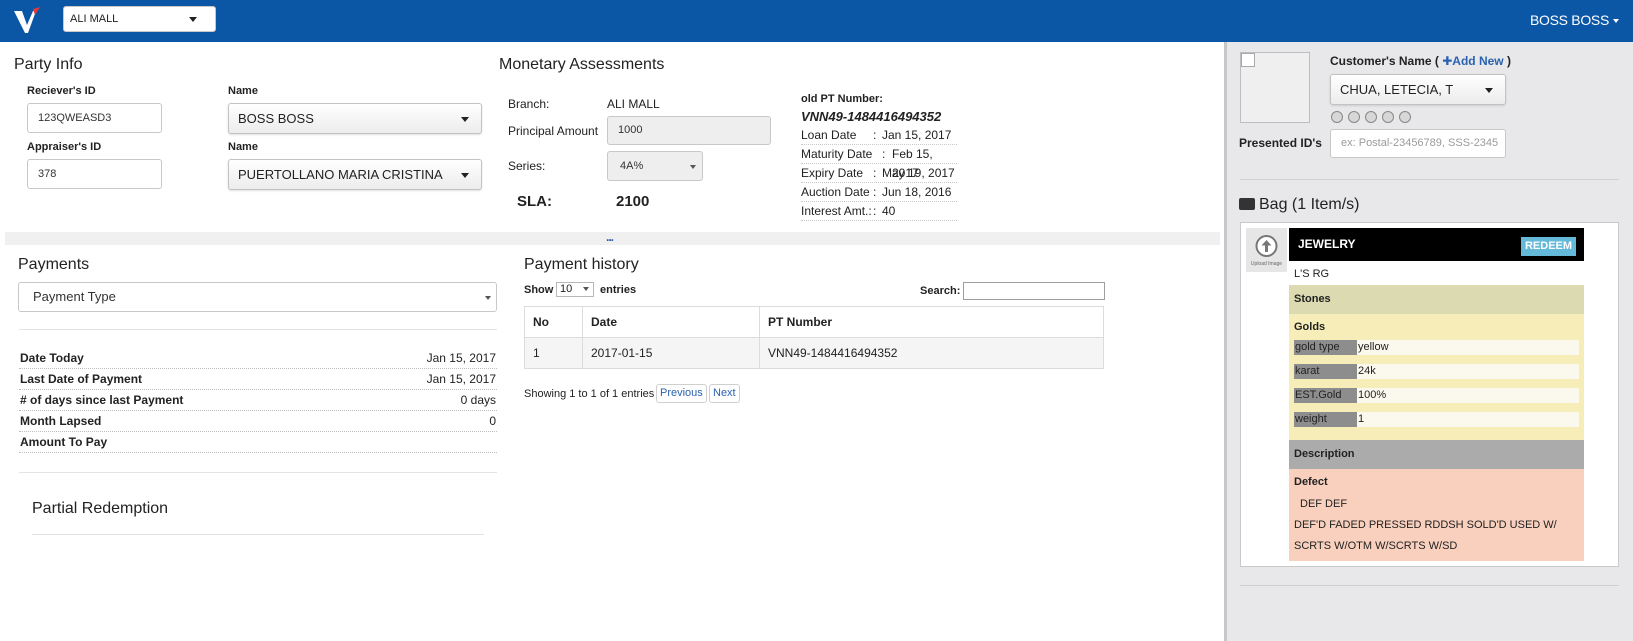 This screenshot has height=641, width=1633. What do you see at coordinates (655, 166) in the screenshot?
I see `series-select: 4A%` at bounding box center [655, 166].